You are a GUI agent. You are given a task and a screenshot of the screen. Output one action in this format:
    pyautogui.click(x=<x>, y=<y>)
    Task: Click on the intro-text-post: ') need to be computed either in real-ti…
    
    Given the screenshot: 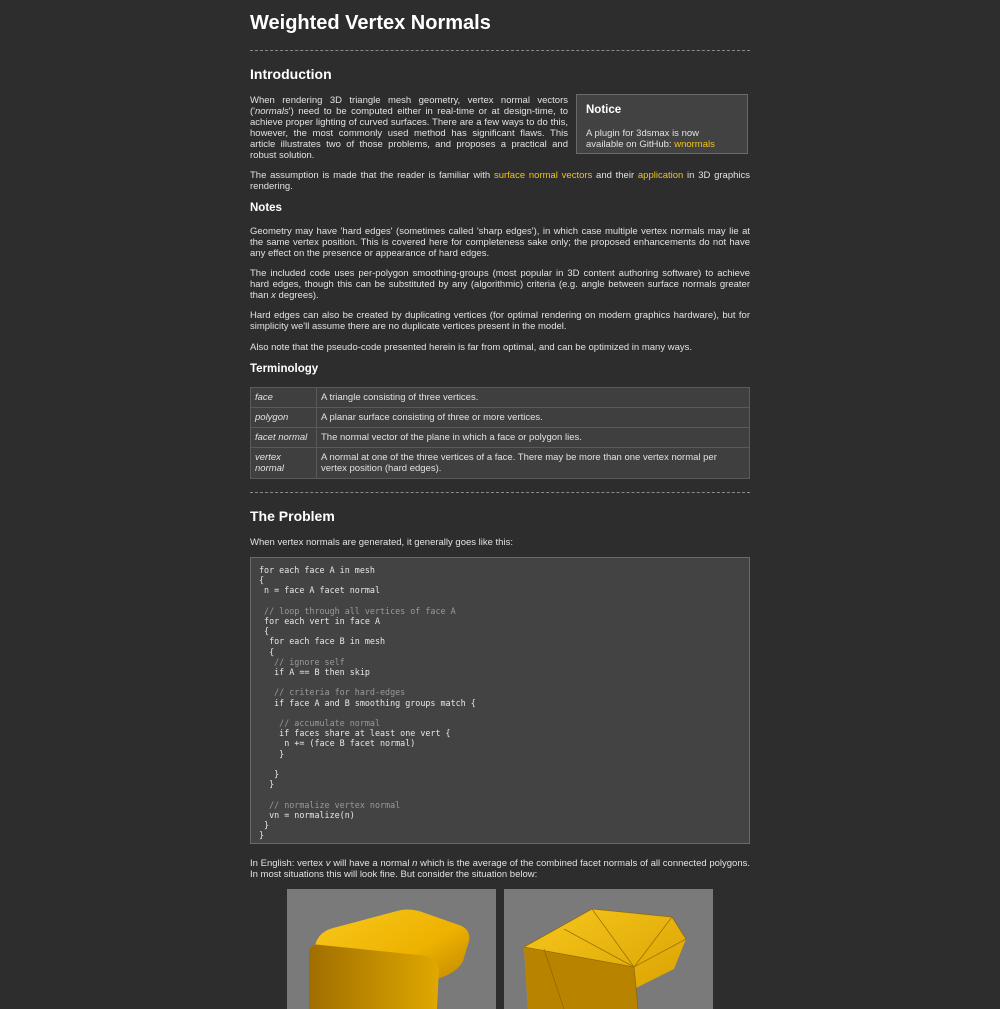 What is the action you would take?
    pyautogui.click(x=409, y=133)
    